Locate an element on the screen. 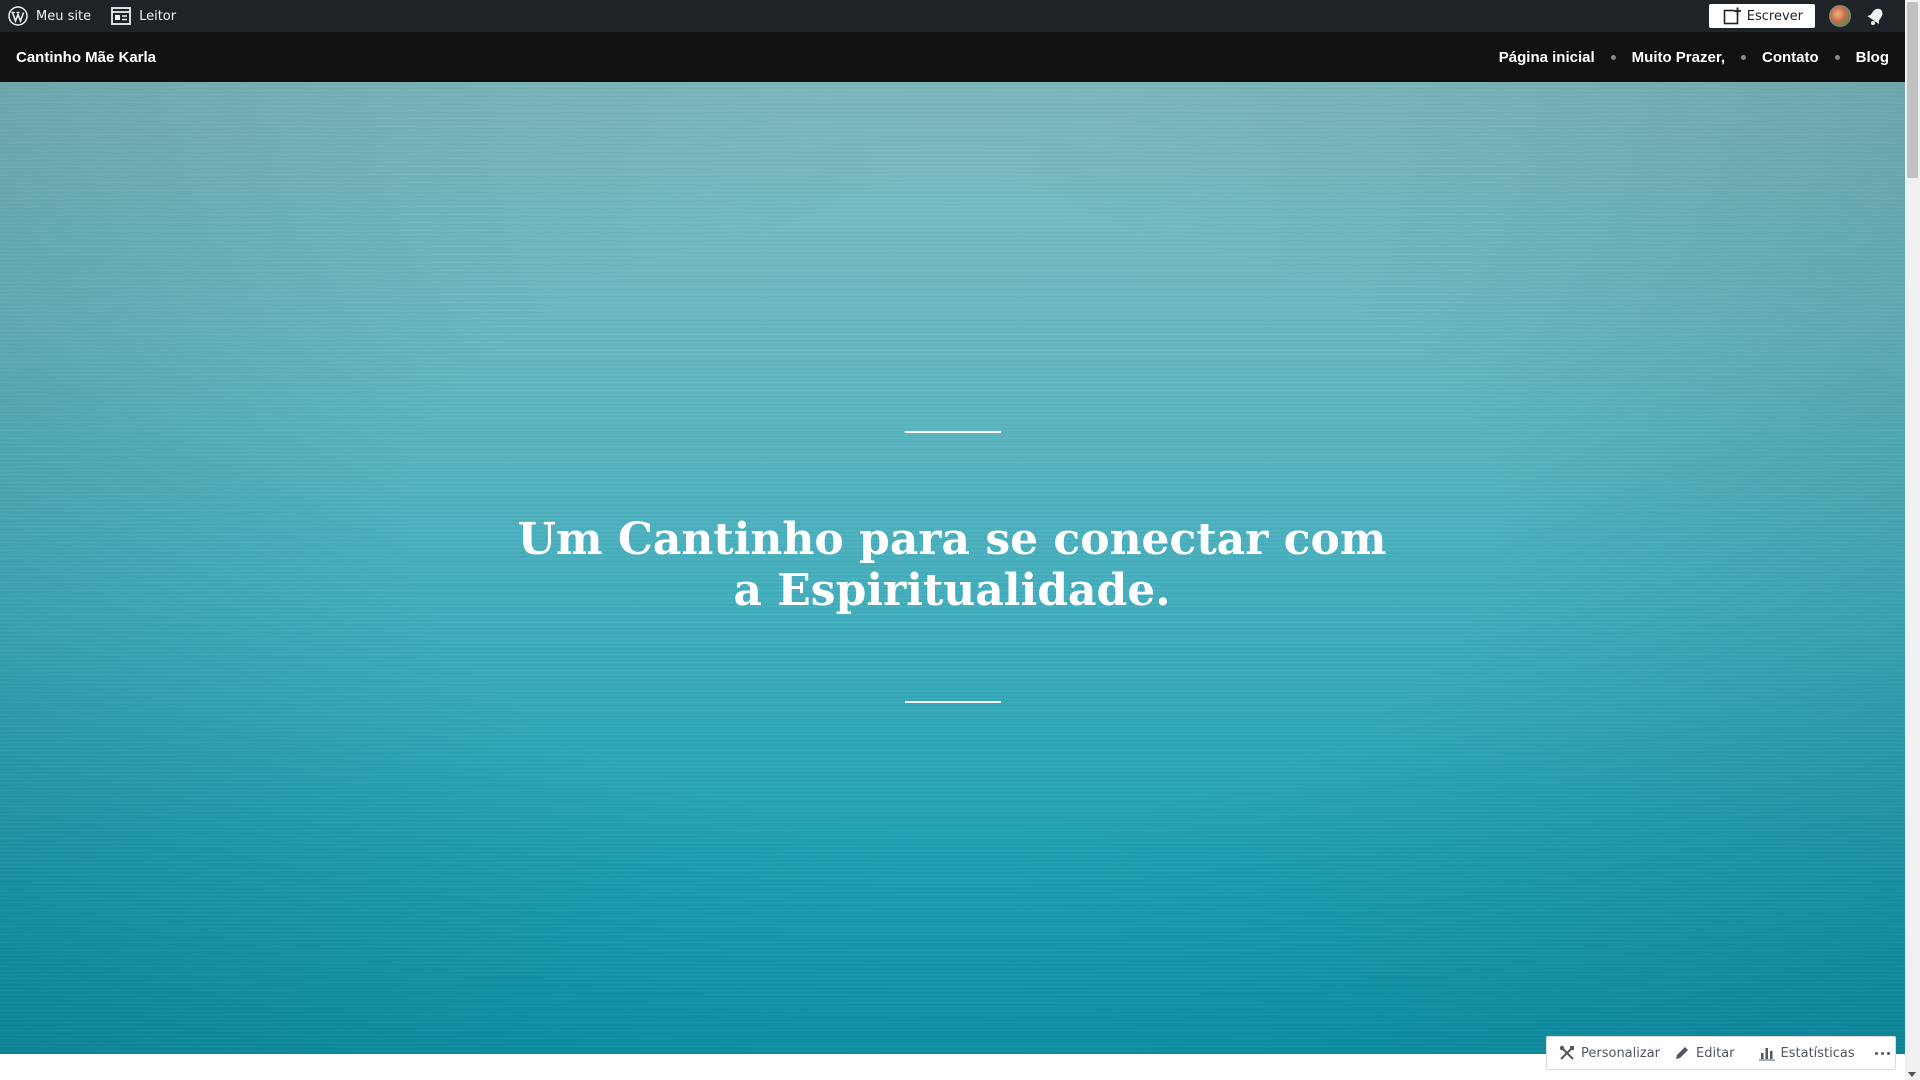  tools-icon is located at coordinates (1566, 1052).